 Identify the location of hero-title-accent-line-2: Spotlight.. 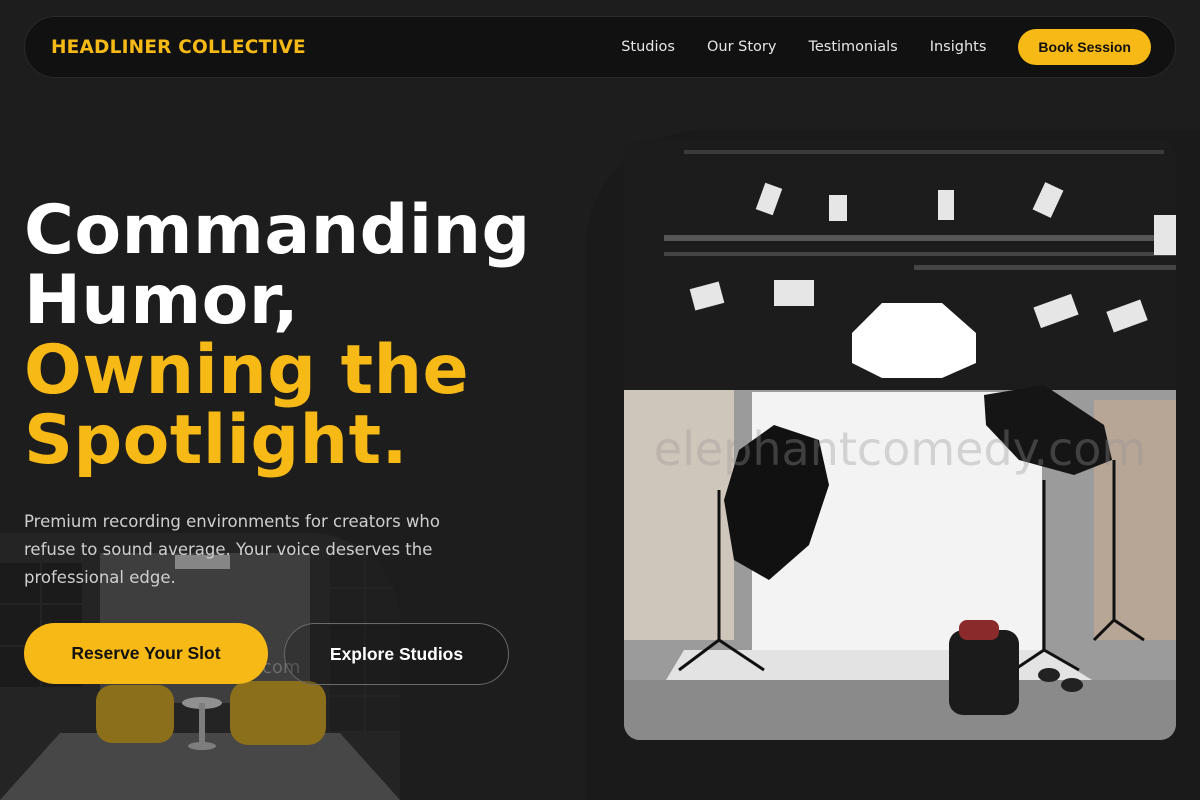
(216, 440).